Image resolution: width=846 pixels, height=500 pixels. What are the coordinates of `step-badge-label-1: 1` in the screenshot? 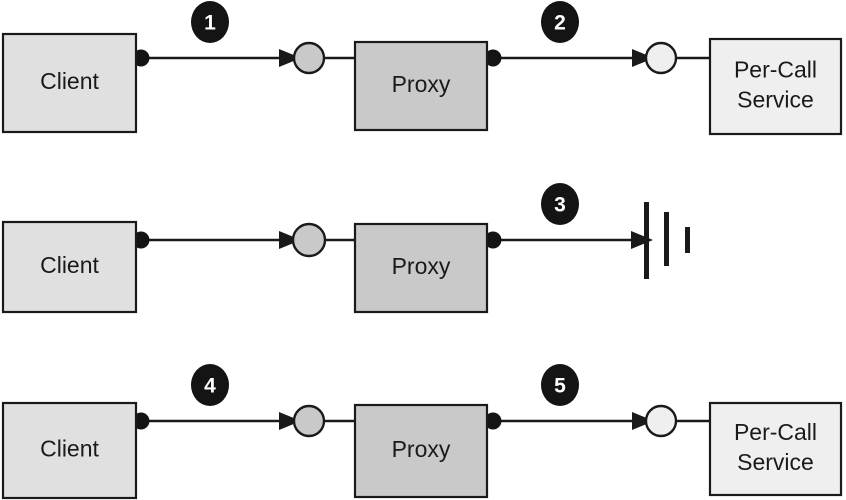 It's located at (210, 23).